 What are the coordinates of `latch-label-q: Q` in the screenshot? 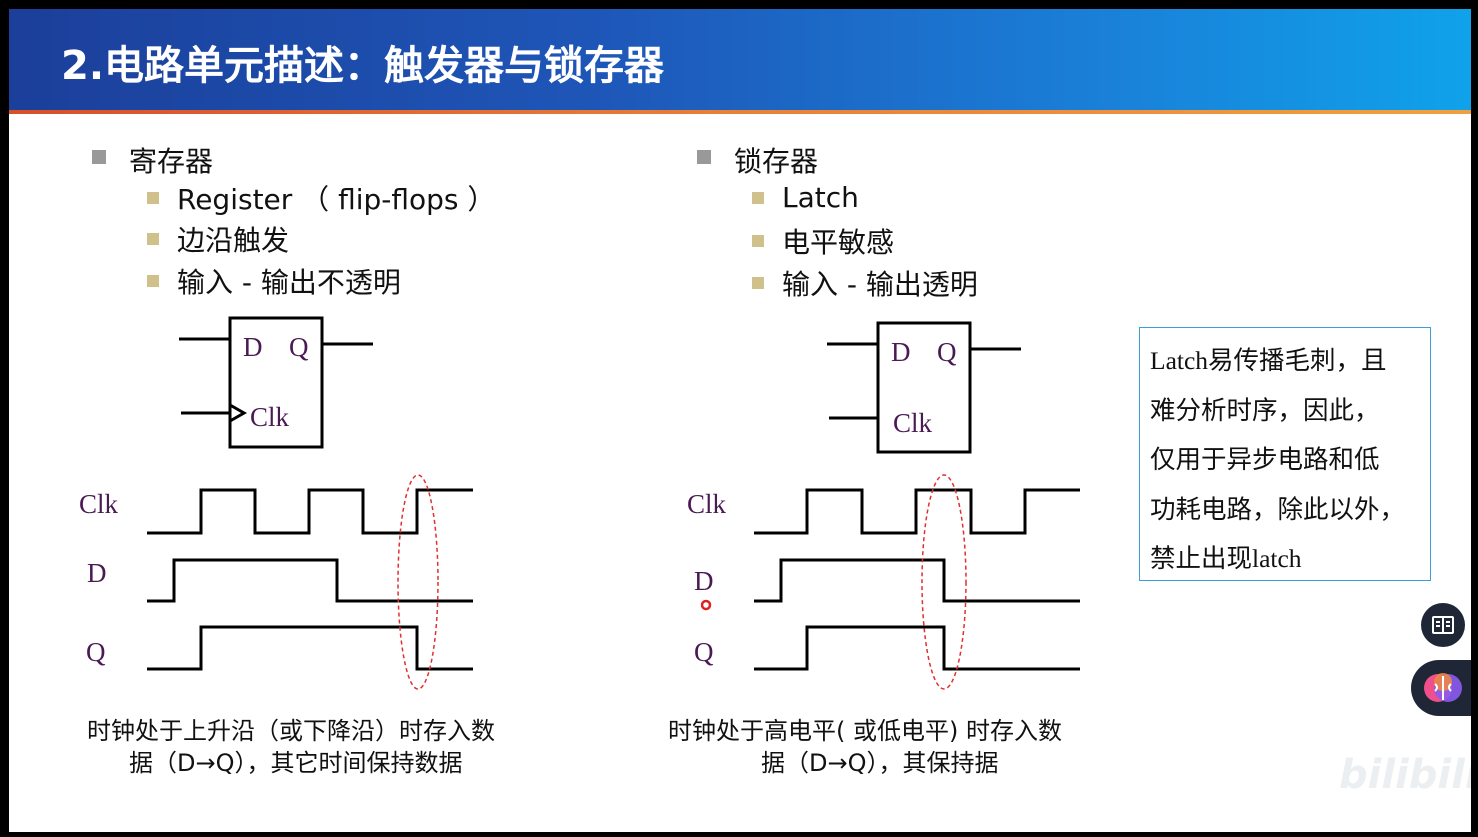 It's located at (947, 352).